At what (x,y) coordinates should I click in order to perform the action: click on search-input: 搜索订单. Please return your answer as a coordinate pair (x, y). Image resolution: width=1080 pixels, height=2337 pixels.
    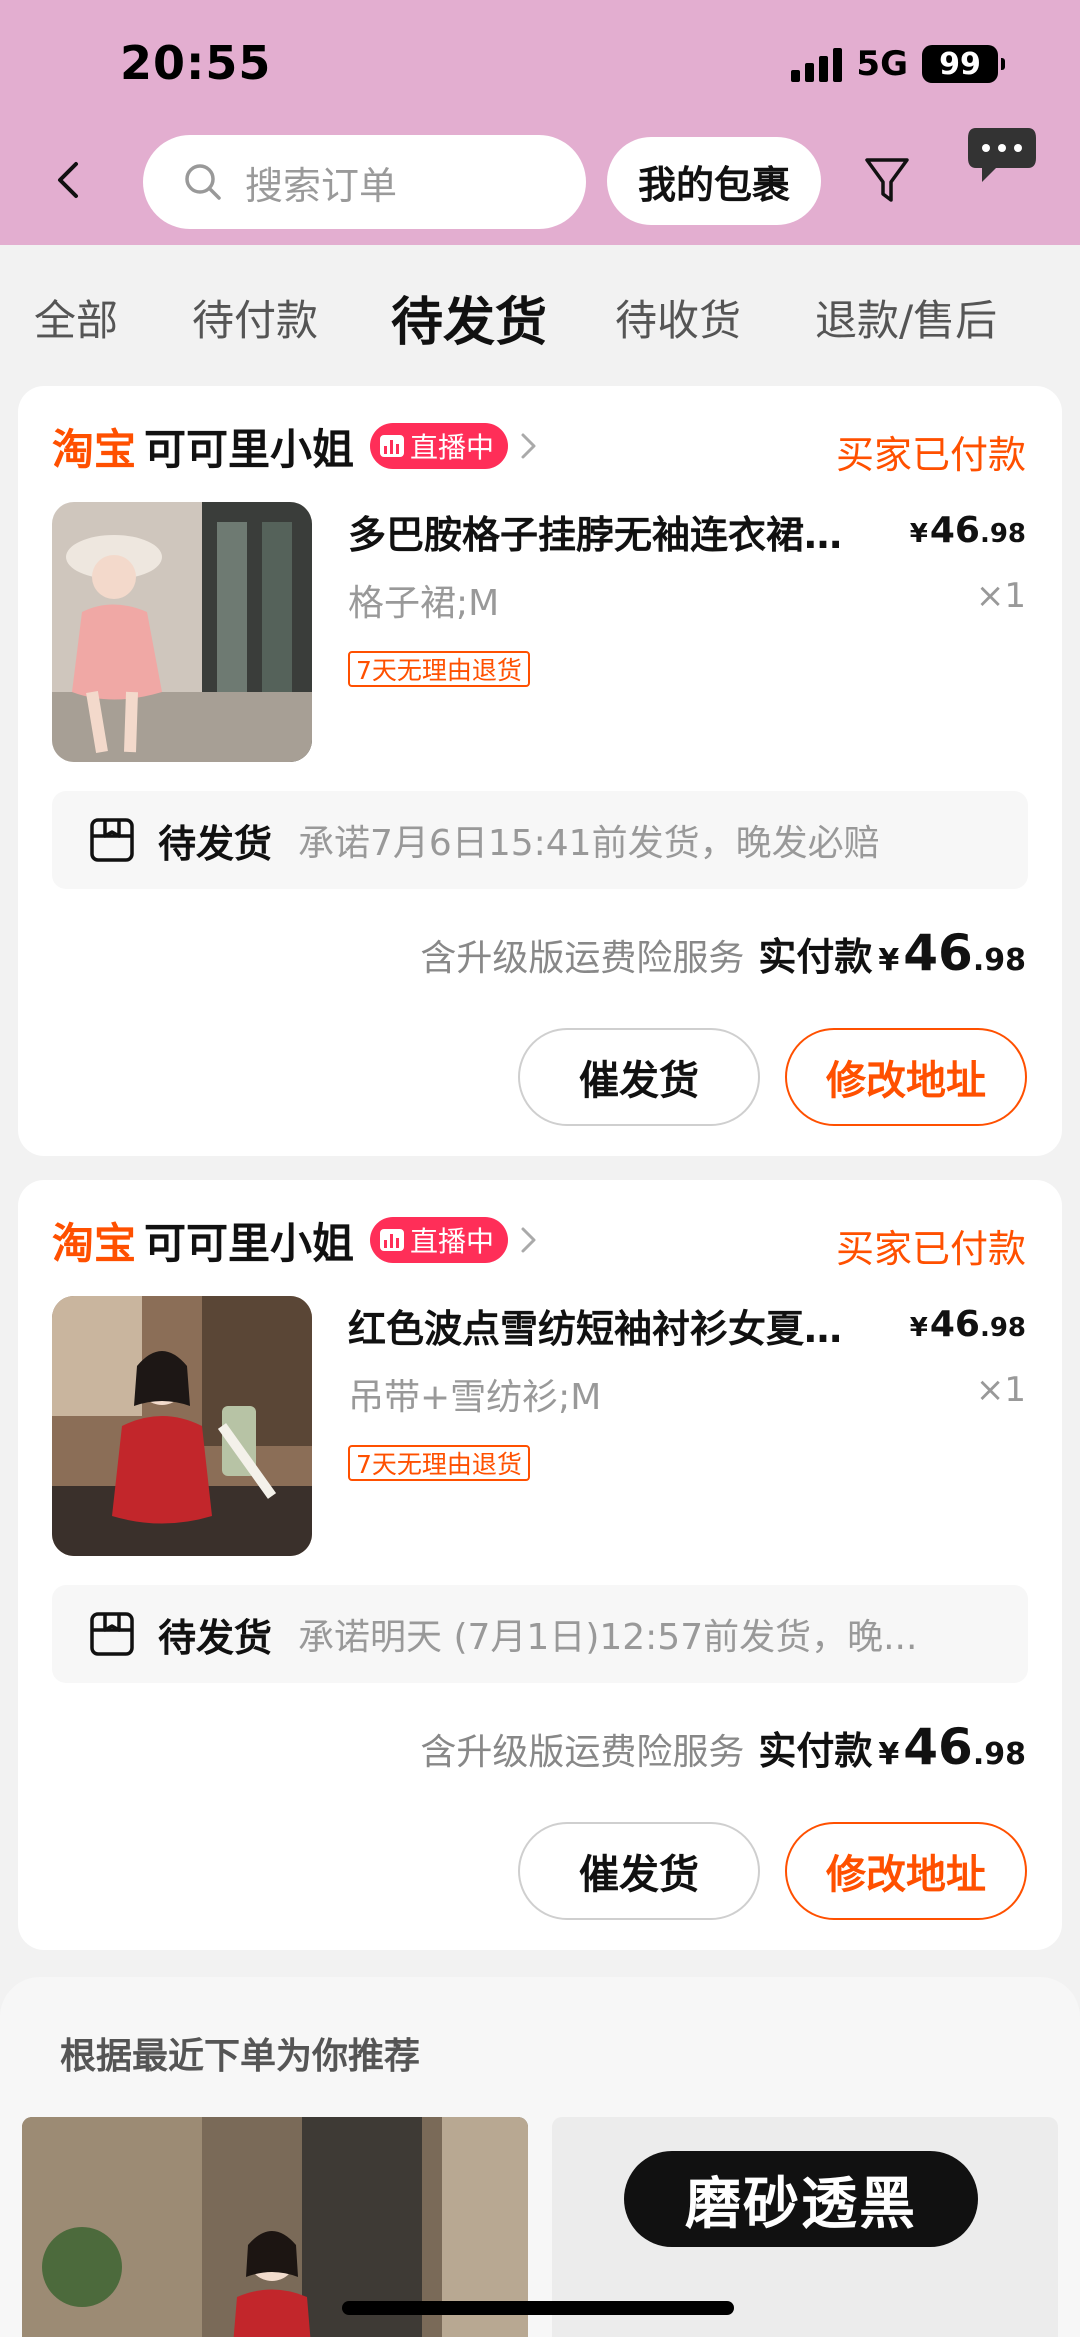
    Looking at the image, I should click on (364, 182).